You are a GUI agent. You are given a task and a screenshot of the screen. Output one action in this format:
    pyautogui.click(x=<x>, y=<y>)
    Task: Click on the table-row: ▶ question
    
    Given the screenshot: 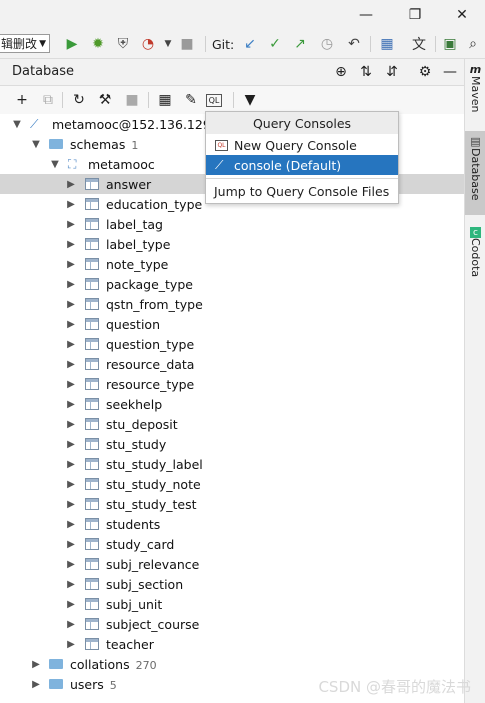 What is the action you would take?
    pyautogui.click(x=232, y=324)
    